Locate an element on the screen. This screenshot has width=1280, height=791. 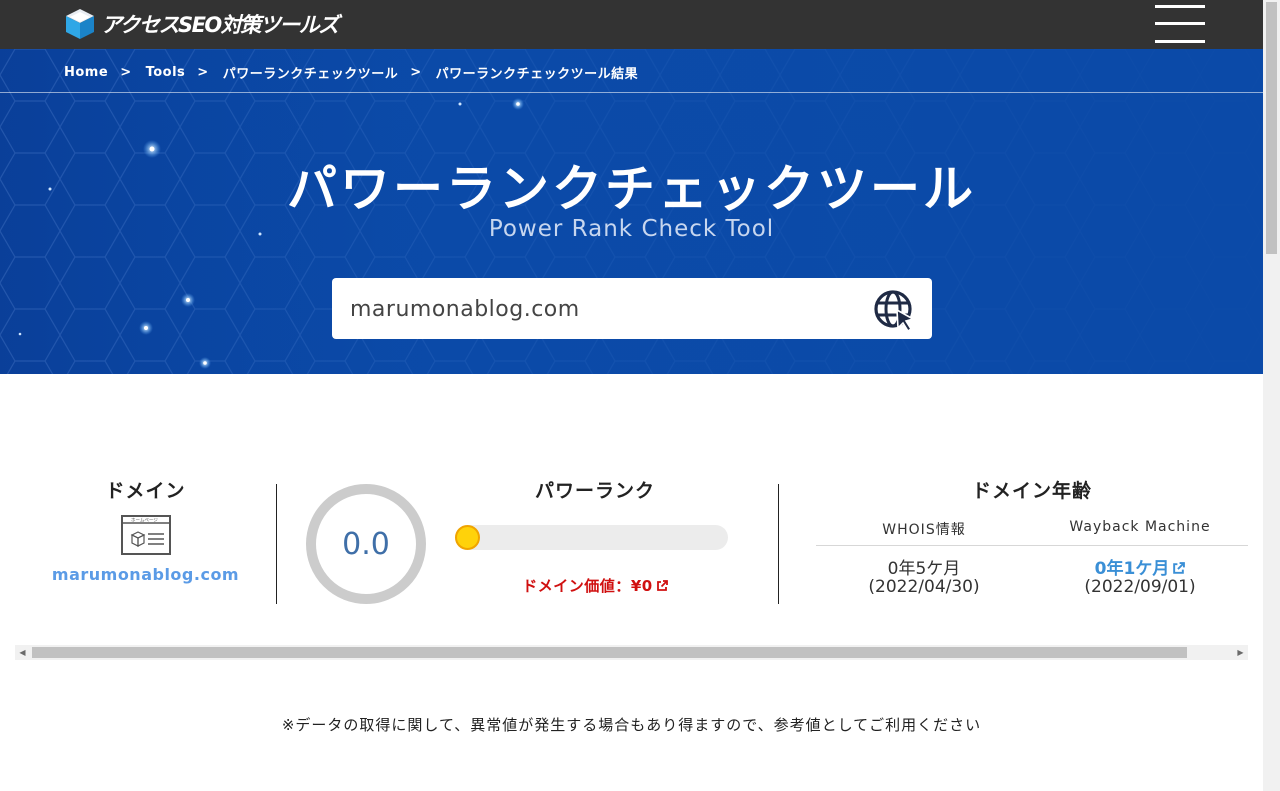
power-rank-gauge: 0.0 is located at coordinates (366, 544).